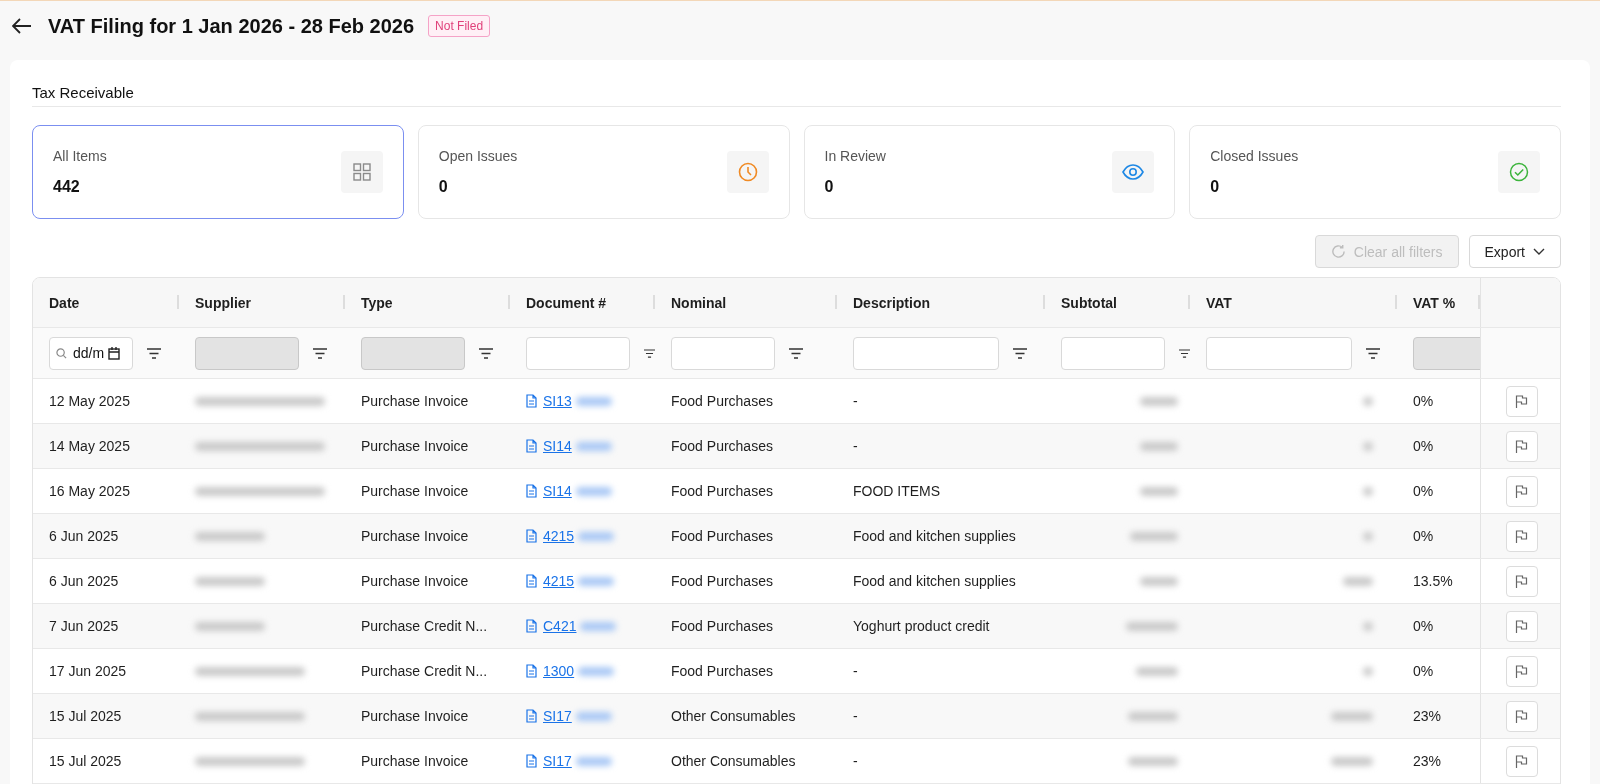  What do you see at coordinates (559, 671) in the screenshot?
I see `document-link: 1300` at bounding box center [559, 671].